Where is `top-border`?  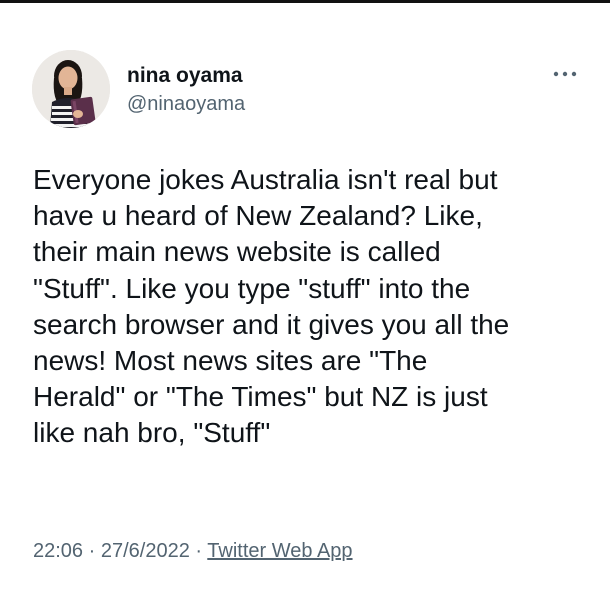 top-border is located at coordinates (305, 1).